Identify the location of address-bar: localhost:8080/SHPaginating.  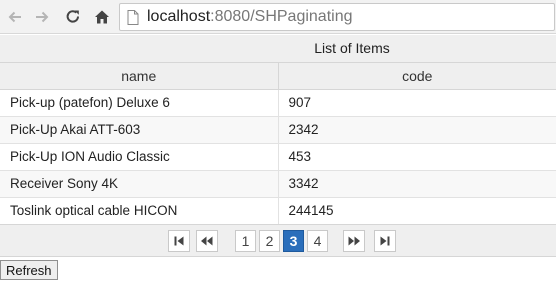
(337, 17).